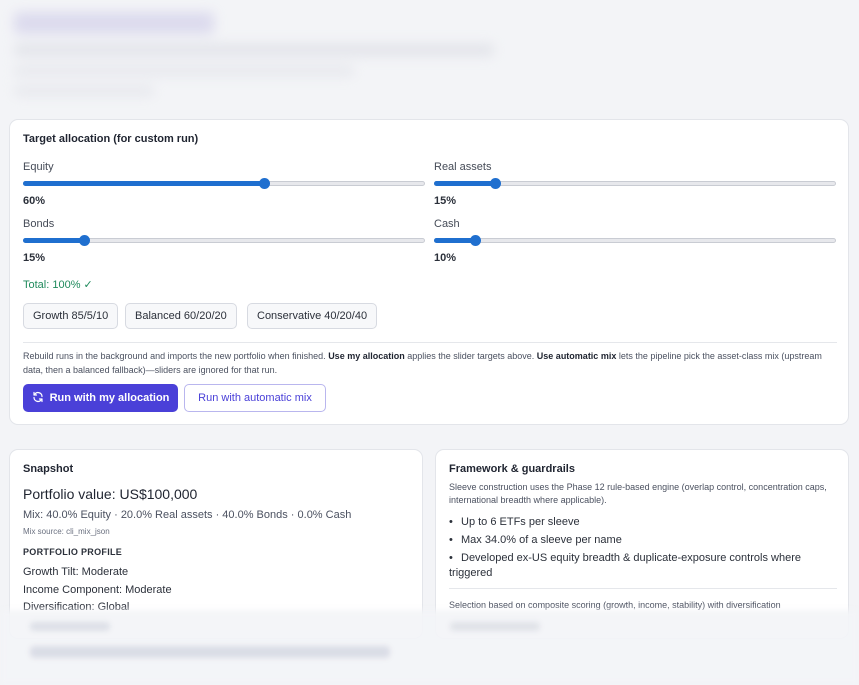 This screenshot has width=859, height=685. I want to click on preset-balanced-button: Balanced 60/20/20, so click(181, 316).